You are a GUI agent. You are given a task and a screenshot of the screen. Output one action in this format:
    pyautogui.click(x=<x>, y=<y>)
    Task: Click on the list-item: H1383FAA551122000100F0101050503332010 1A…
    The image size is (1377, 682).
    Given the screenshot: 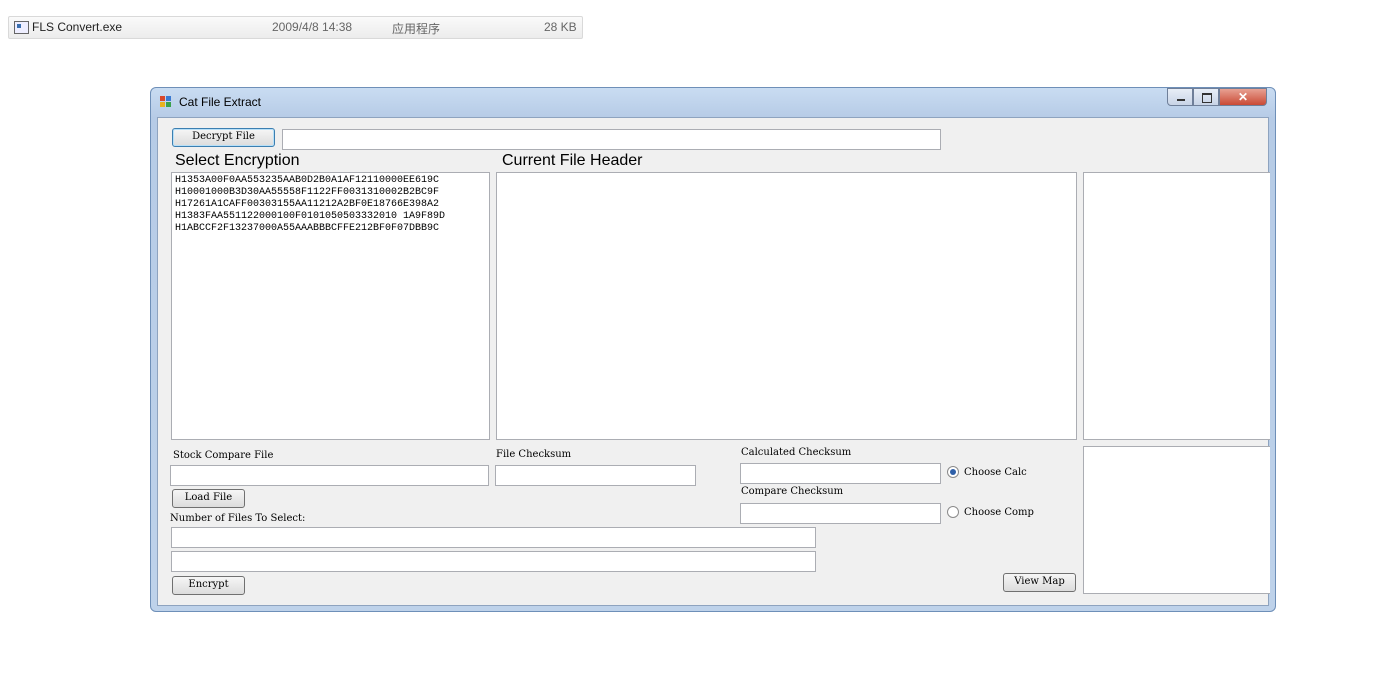 What is the action you would take?
    pyautogui.click(x=330, y=217)
    